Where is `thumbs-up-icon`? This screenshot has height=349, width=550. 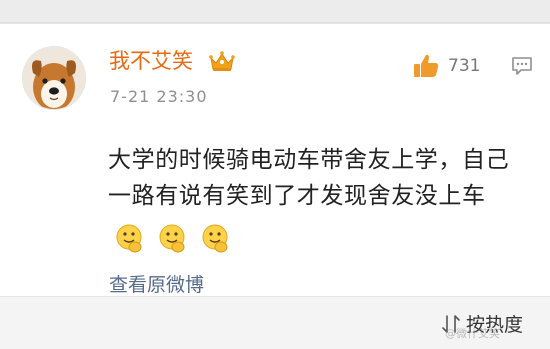
thumbs-up-icon is located at coordinates (426, 65).